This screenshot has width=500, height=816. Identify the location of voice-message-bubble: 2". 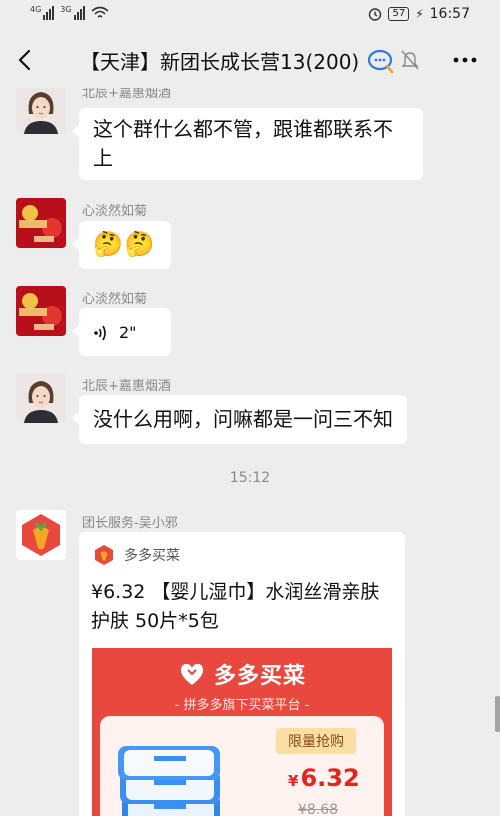
(121, 332).